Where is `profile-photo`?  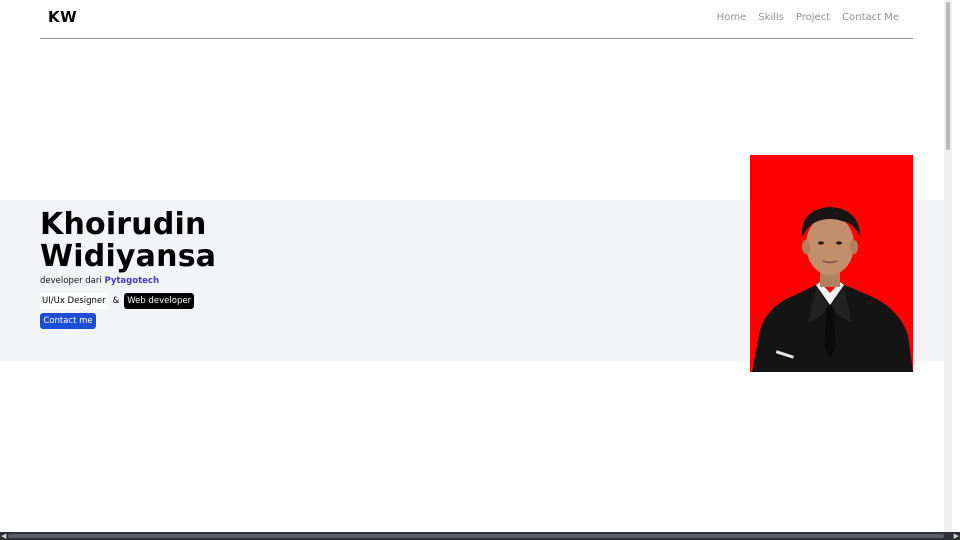
profile-photo is located at coordinates (831, 263).